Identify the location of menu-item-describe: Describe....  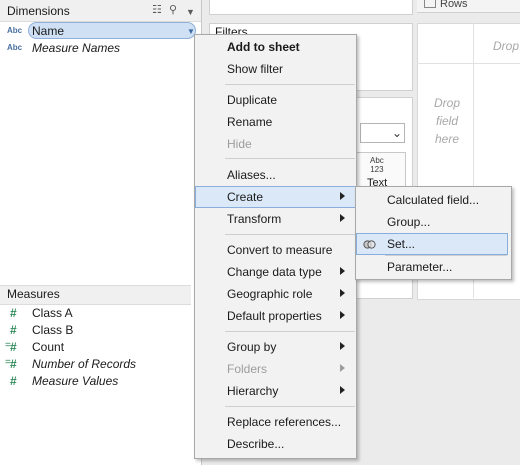
(275, 444).